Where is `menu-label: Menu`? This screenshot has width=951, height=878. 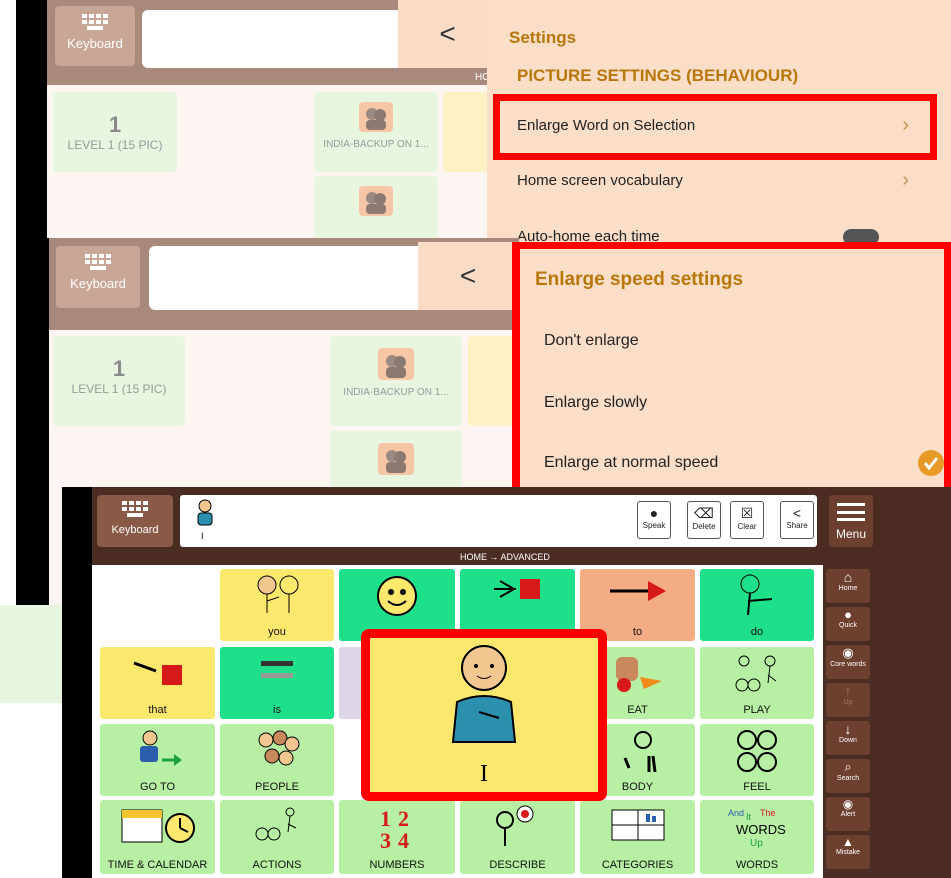 menu-label: Menu is located at coordinates (851, 534).